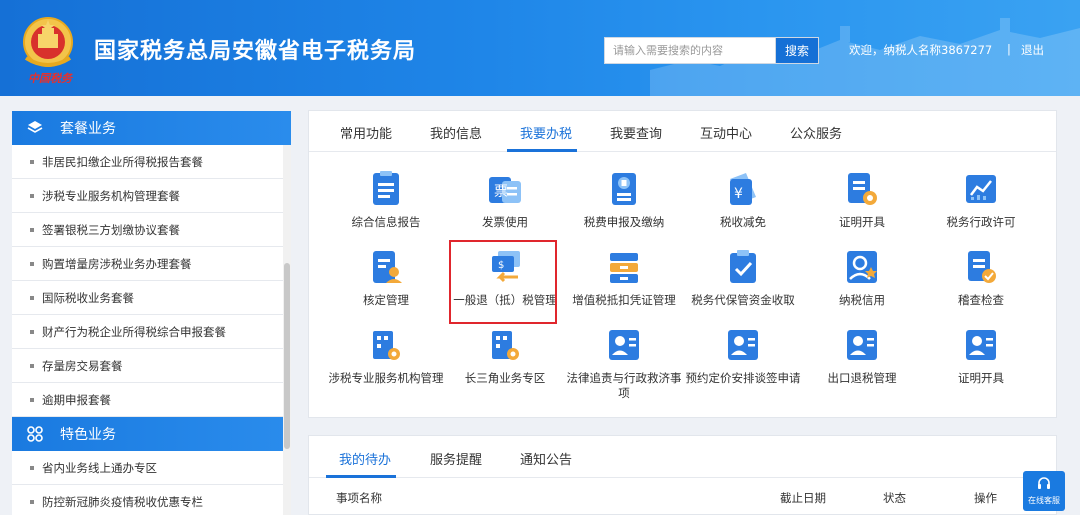  Describe the element at coordinates (88, 297) in the screenshot. I see `sidebar-item-label: 国际税收业务套餐` at that location.